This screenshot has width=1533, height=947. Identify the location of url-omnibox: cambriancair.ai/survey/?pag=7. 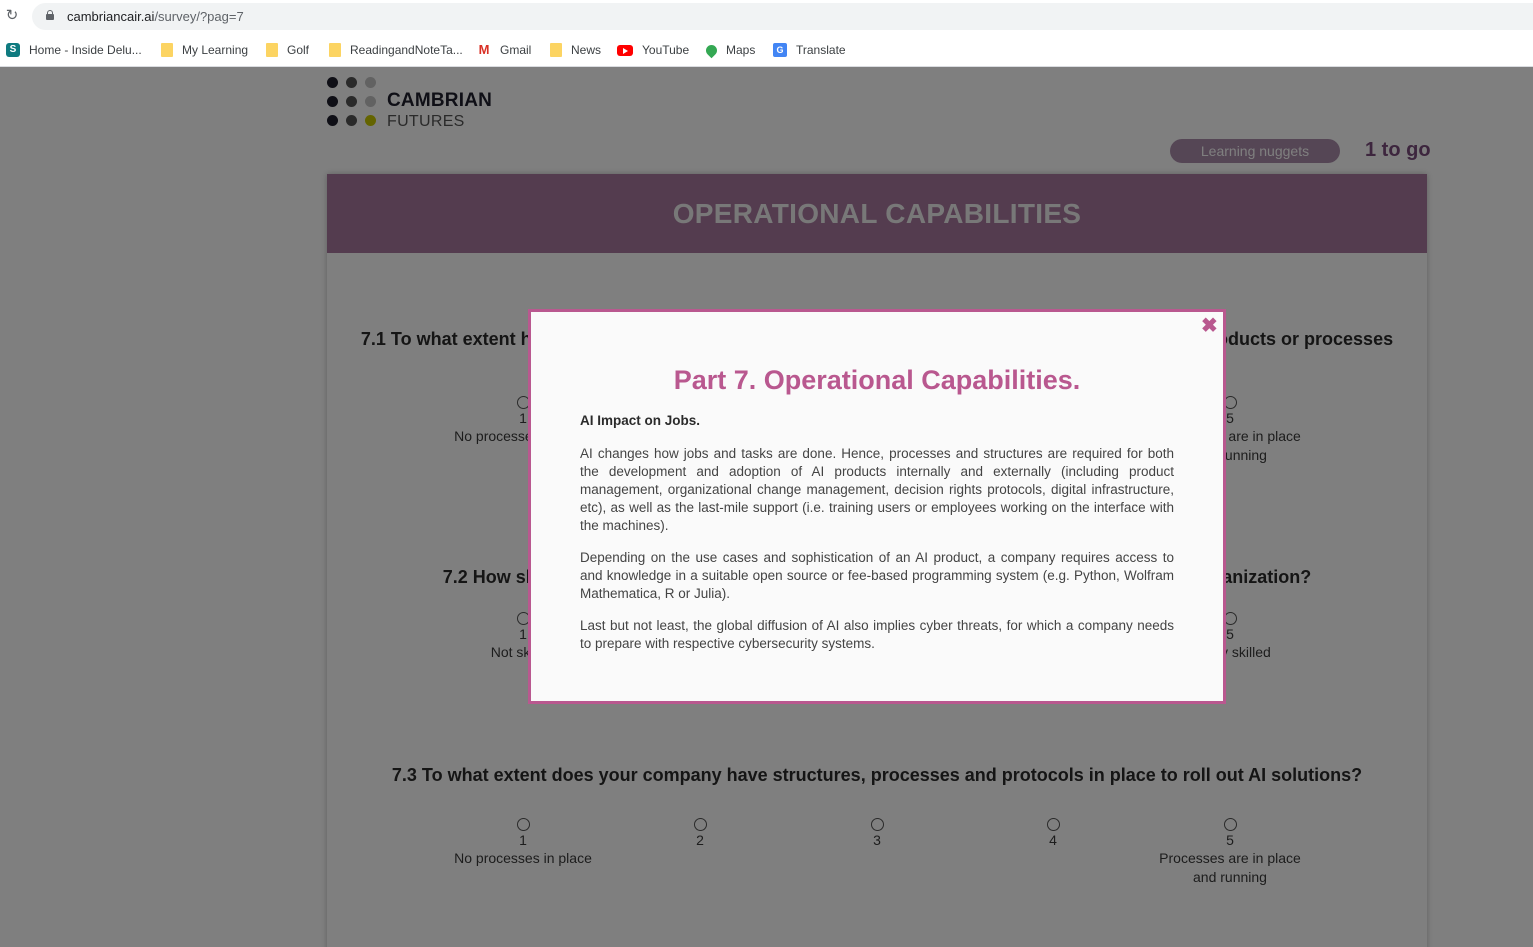
(782, 16).